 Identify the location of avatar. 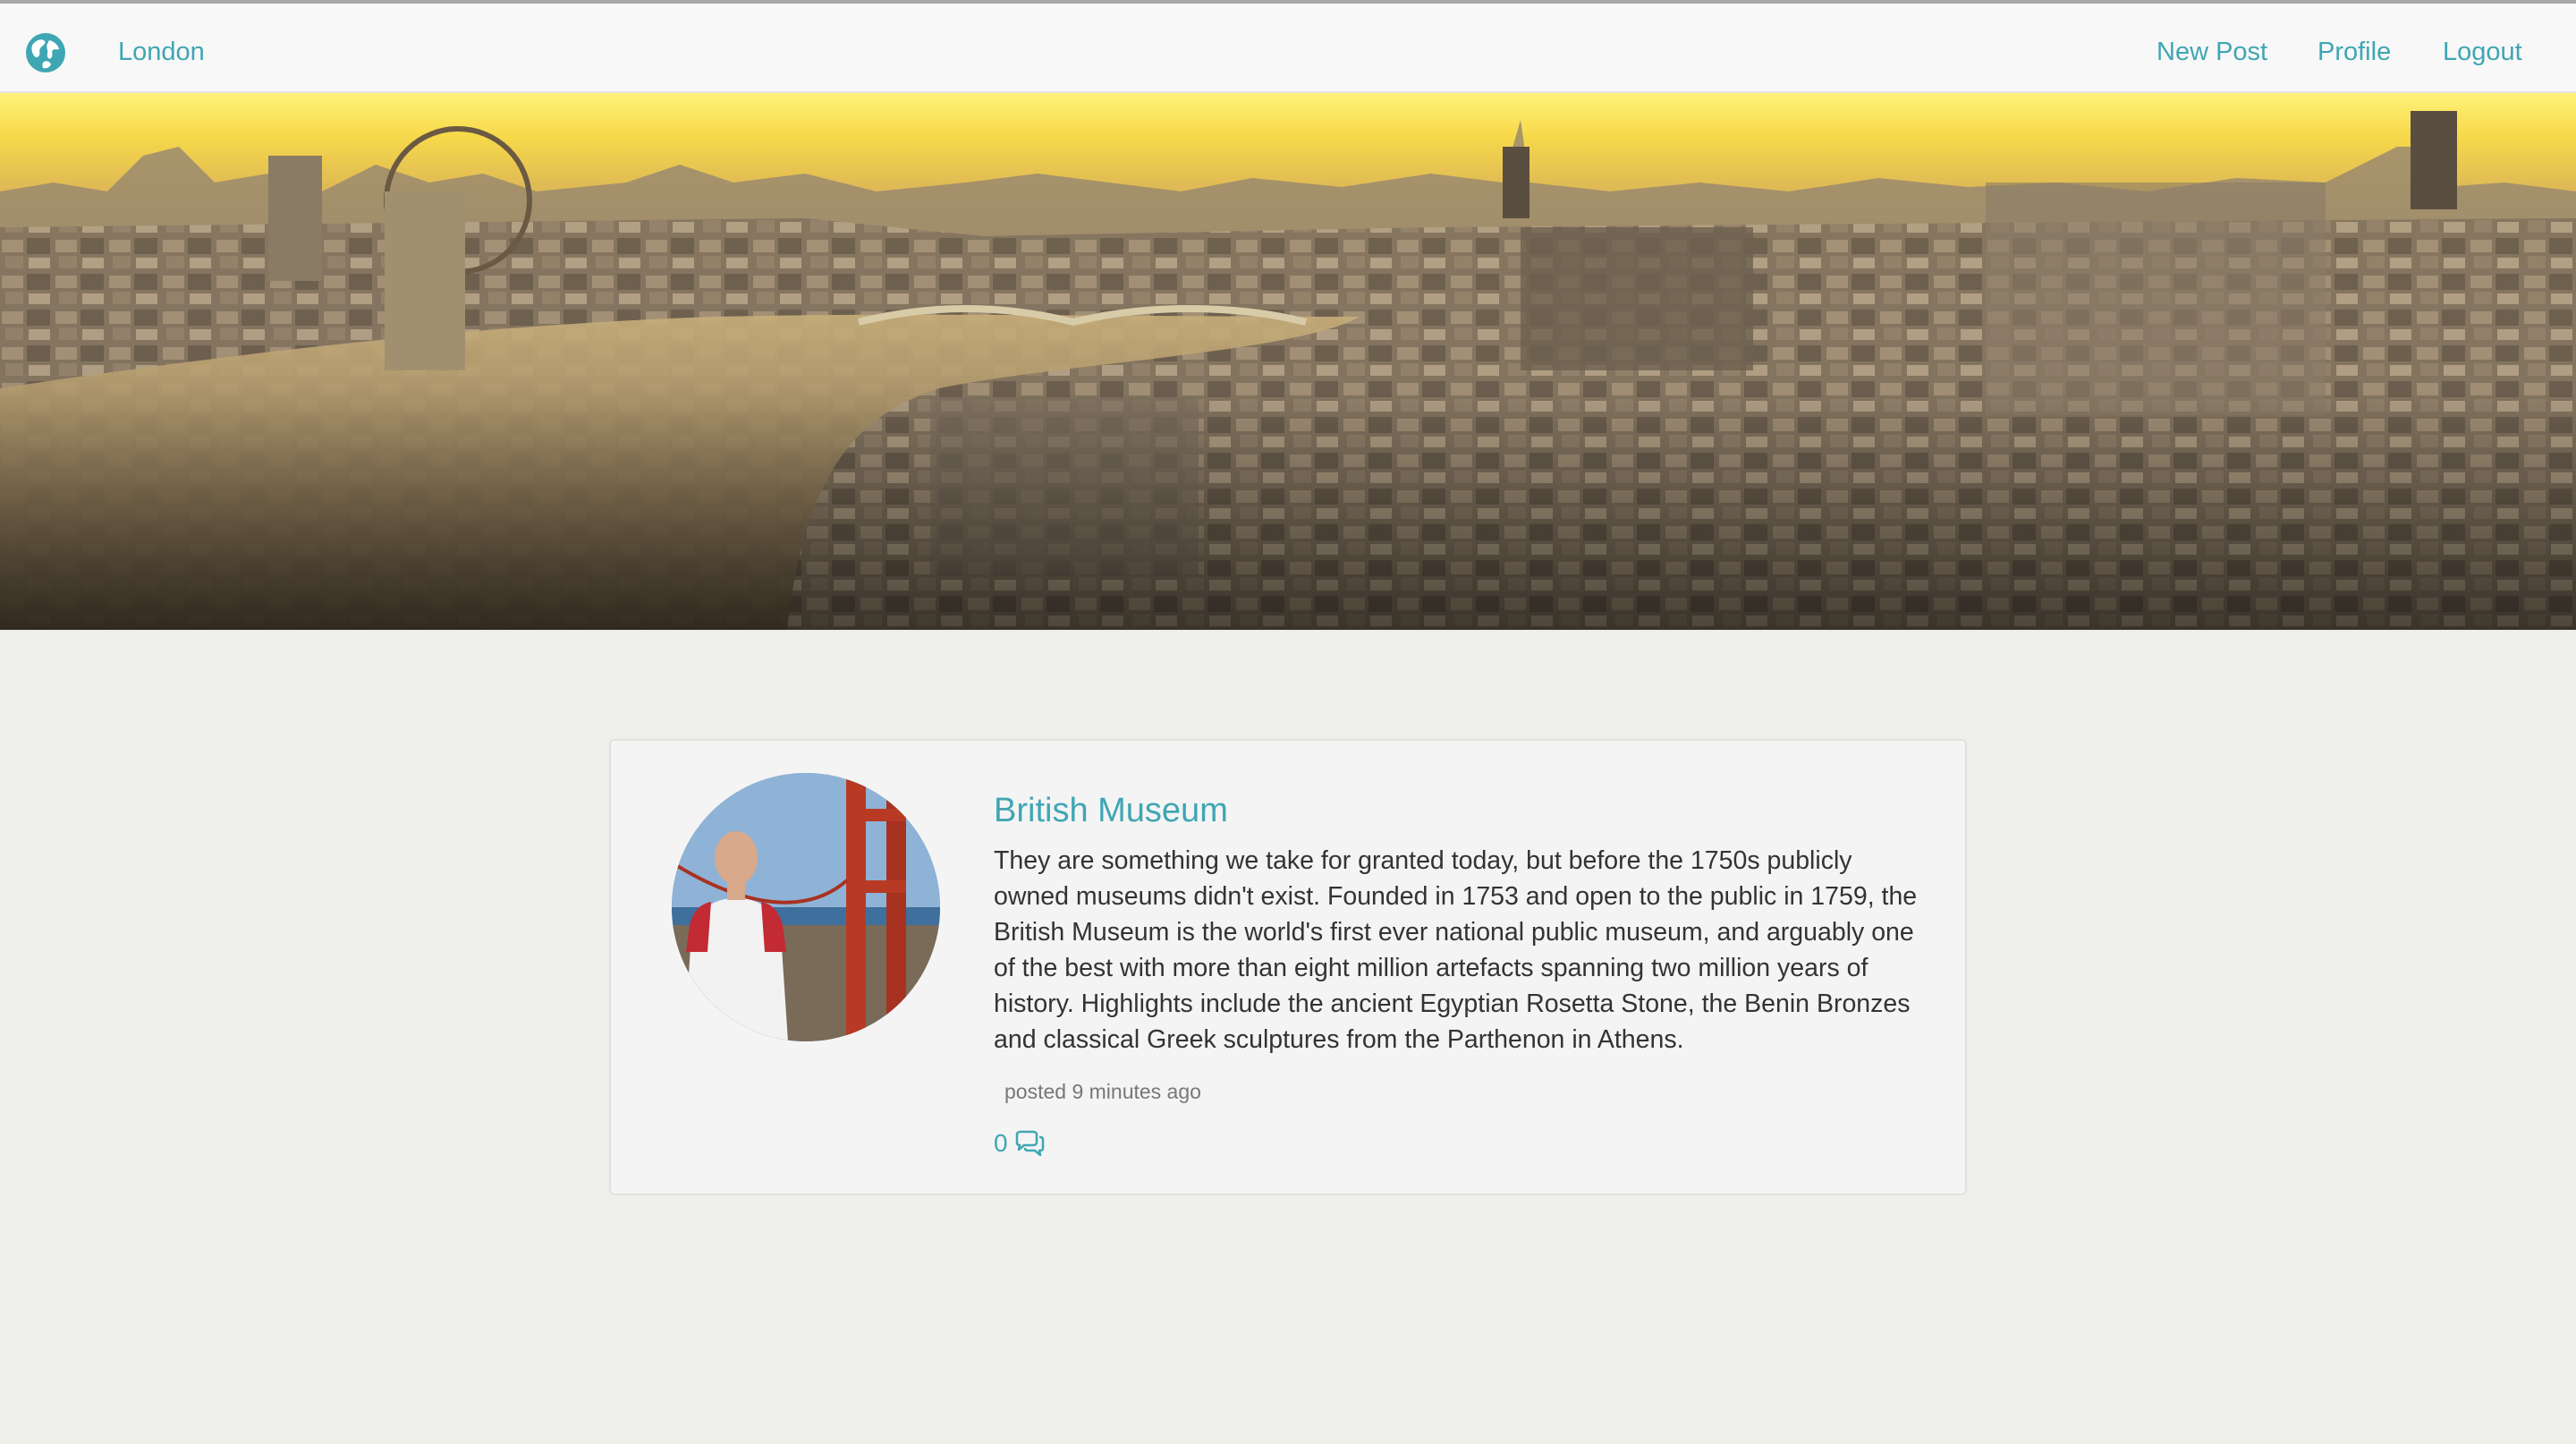
(806, 907).